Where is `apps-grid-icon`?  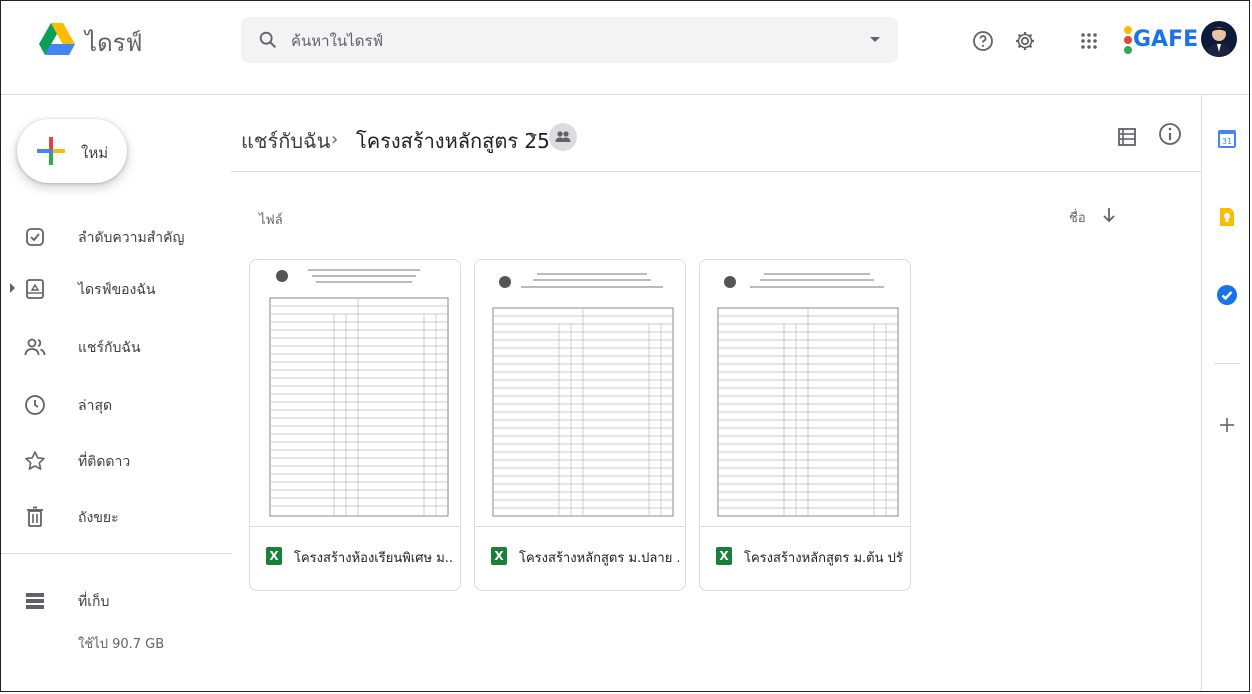 apps-grid-icon is located at coordinates (1089, 41).